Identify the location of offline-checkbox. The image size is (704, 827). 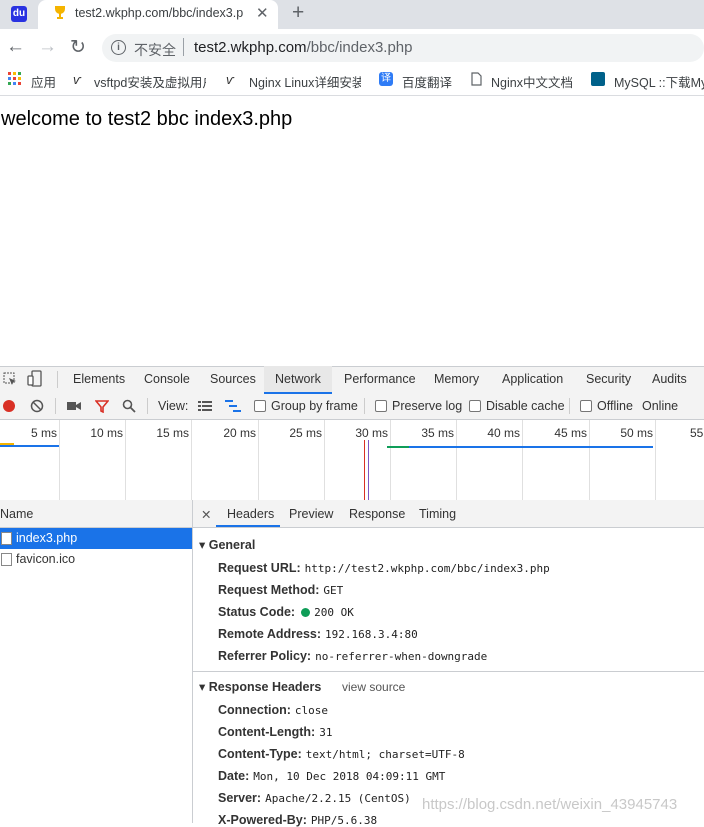
(586, 406).